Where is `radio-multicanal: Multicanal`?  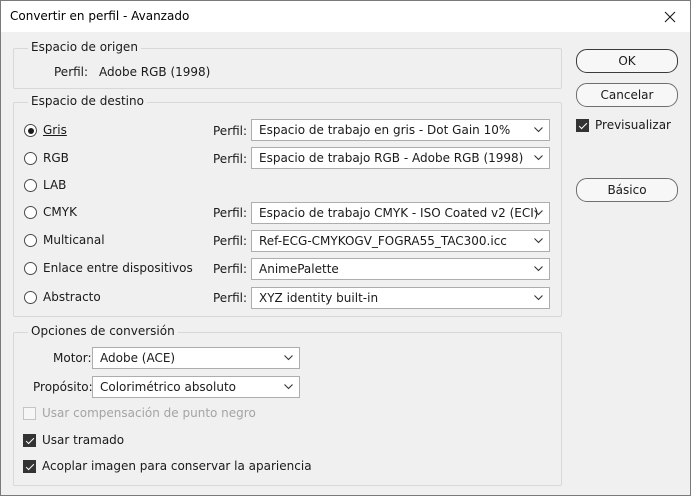 radio-multicanal: Multicanal is located at coordinates (109, 242).